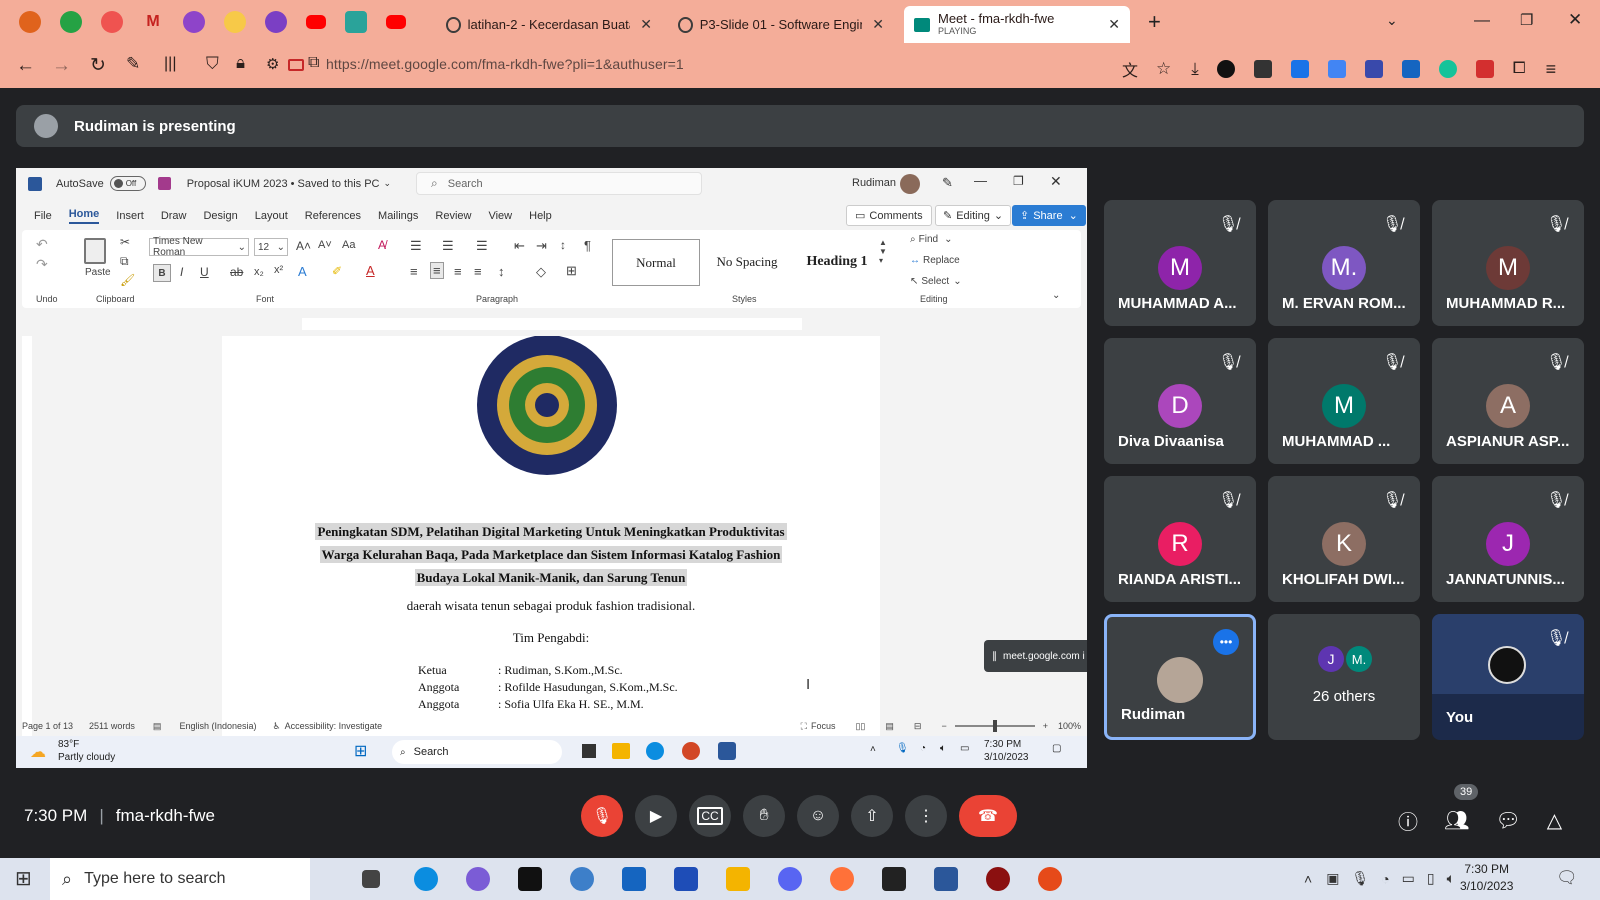 This screenshot has width=1600, height=900. Describe the element at coordinates (98, 272) in the screenshot. I see `paste-label: Paste` at that location.